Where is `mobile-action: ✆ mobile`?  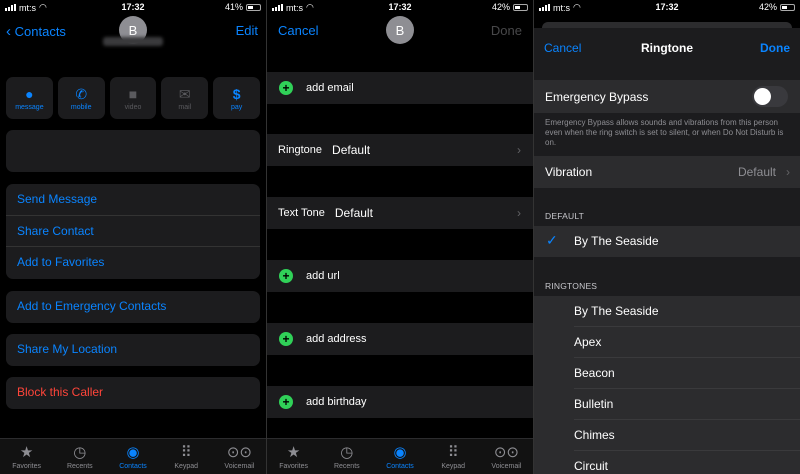 mobile-action: ✆ mobile is located at coordinates (81, 98).